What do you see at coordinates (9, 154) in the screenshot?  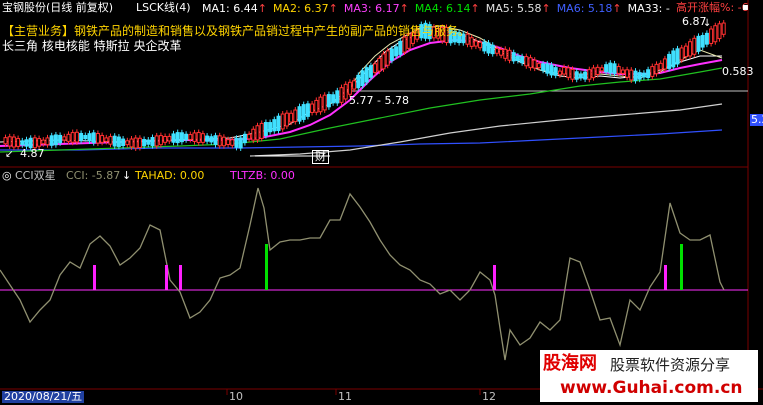 I see `low-arrow-icon: ↙` at bounding box center [9, 154].